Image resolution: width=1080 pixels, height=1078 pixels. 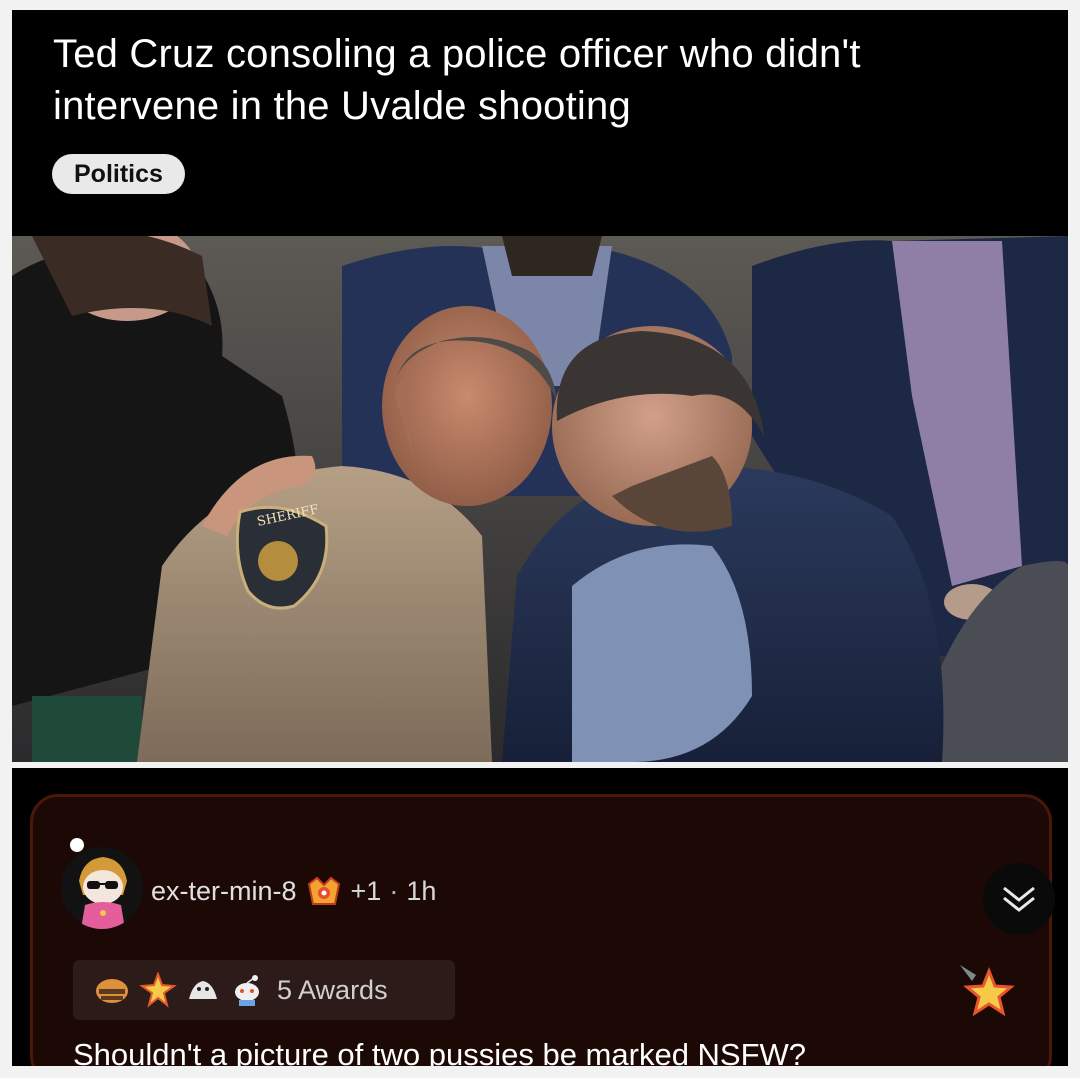 What do you see at coordinates (247, 990) in the screenshot?
I see `award-snoo-icon` at bounding box center [247, 990].